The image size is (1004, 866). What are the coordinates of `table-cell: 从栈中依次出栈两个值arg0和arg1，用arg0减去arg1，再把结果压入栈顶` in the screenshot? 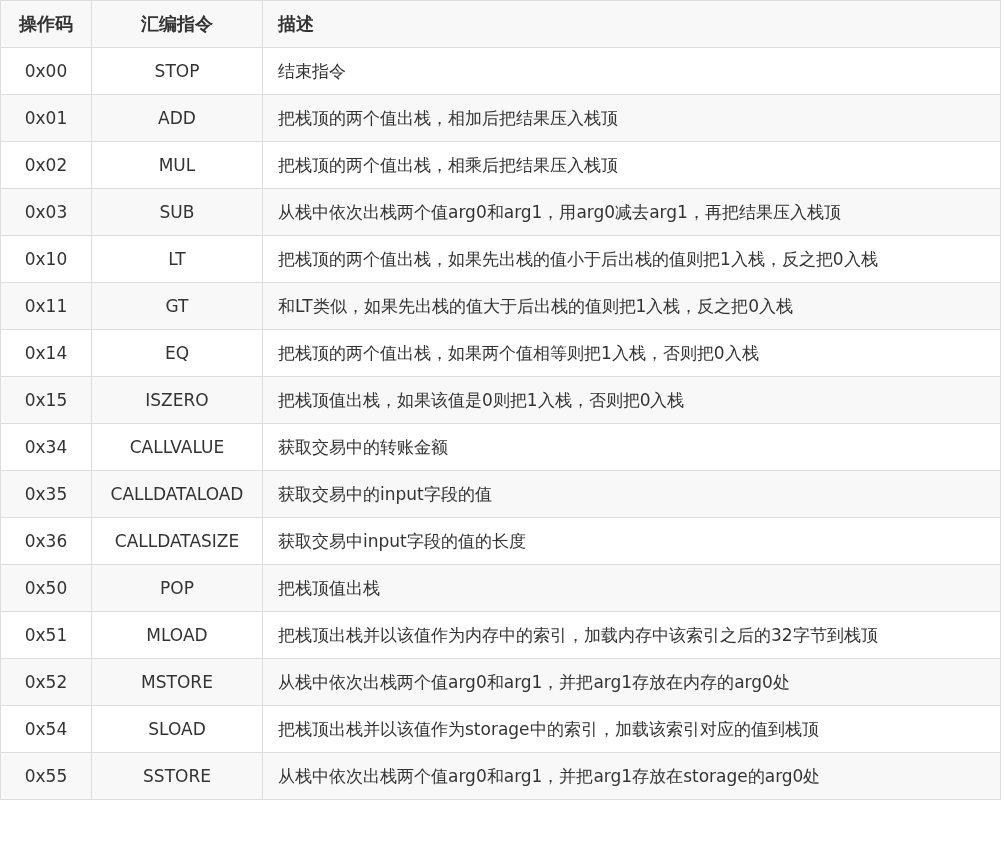 It's located at (631, 212).